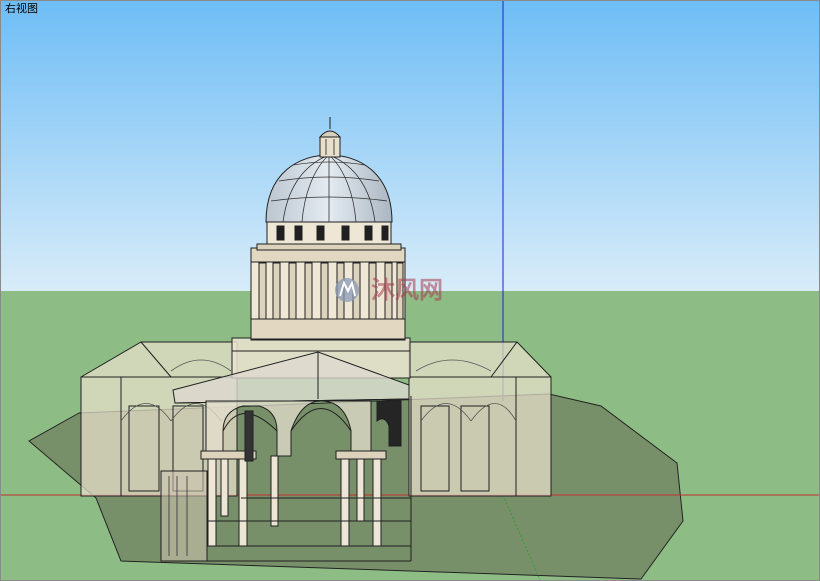  Describe the element at coordinates (21, 8) in the screenshot. I see `view-label: 右视图` at that location.